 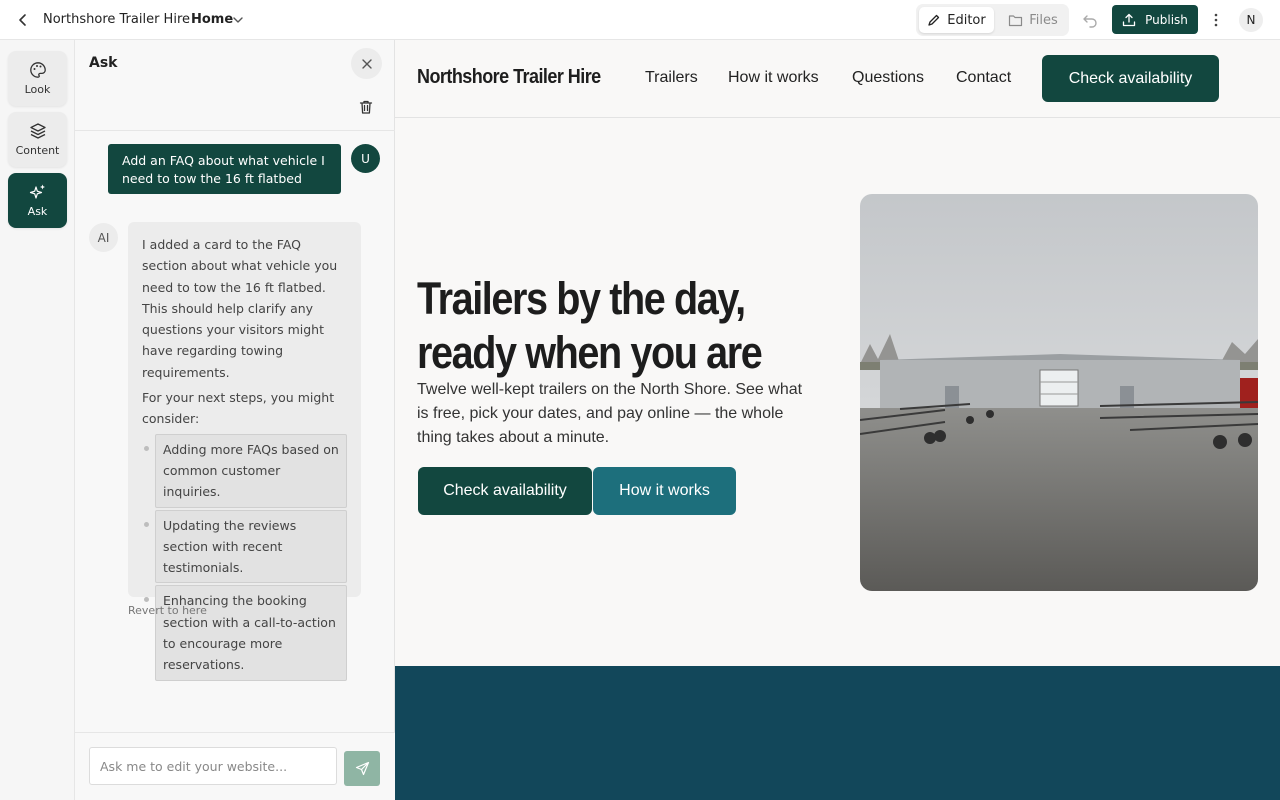 What do you see at coordinates (37, 150) in the screenshot?
I see `rail-content-label: Content` at bounding box center [37, 150].